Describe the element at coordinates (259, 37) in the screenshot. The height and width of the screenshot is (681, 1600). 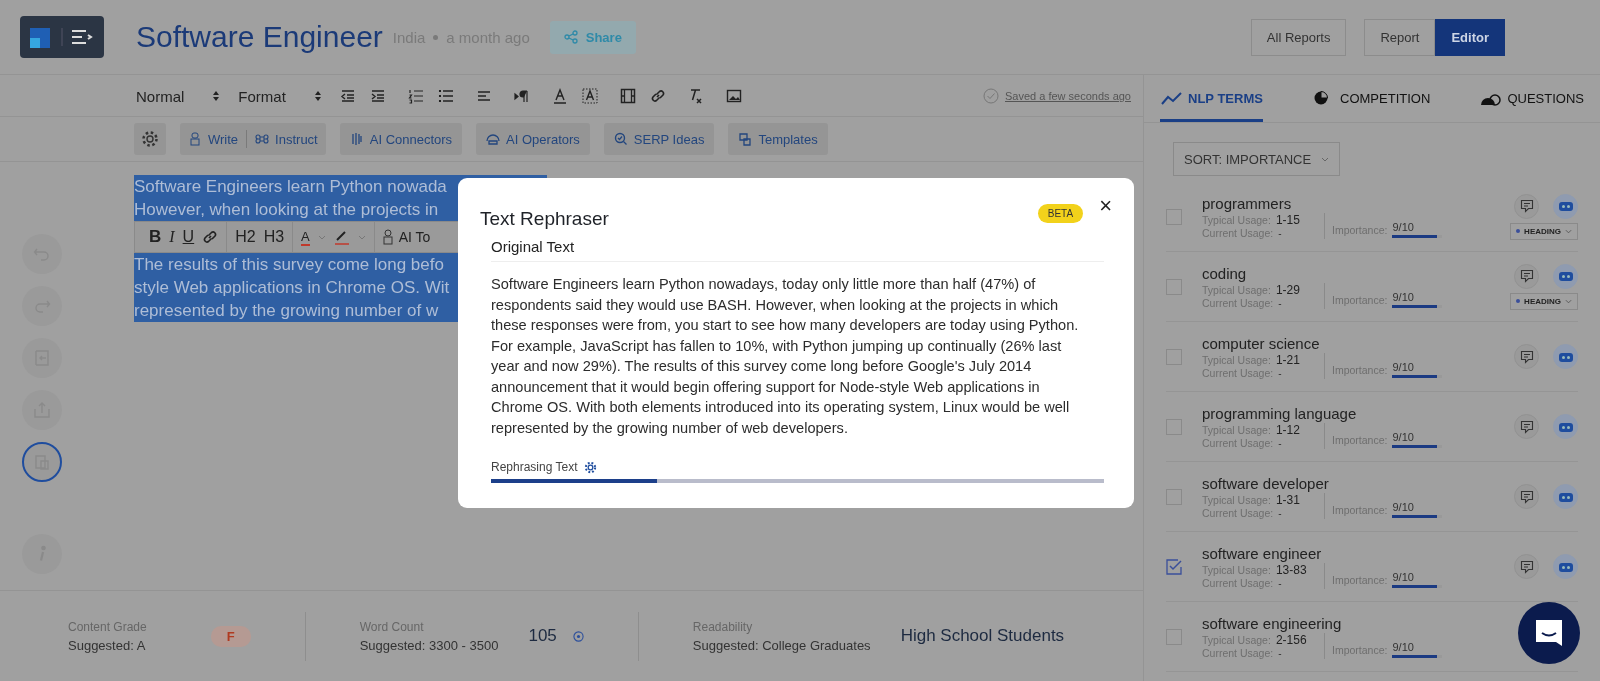
I see `document-title: Software Engineer` at that location.